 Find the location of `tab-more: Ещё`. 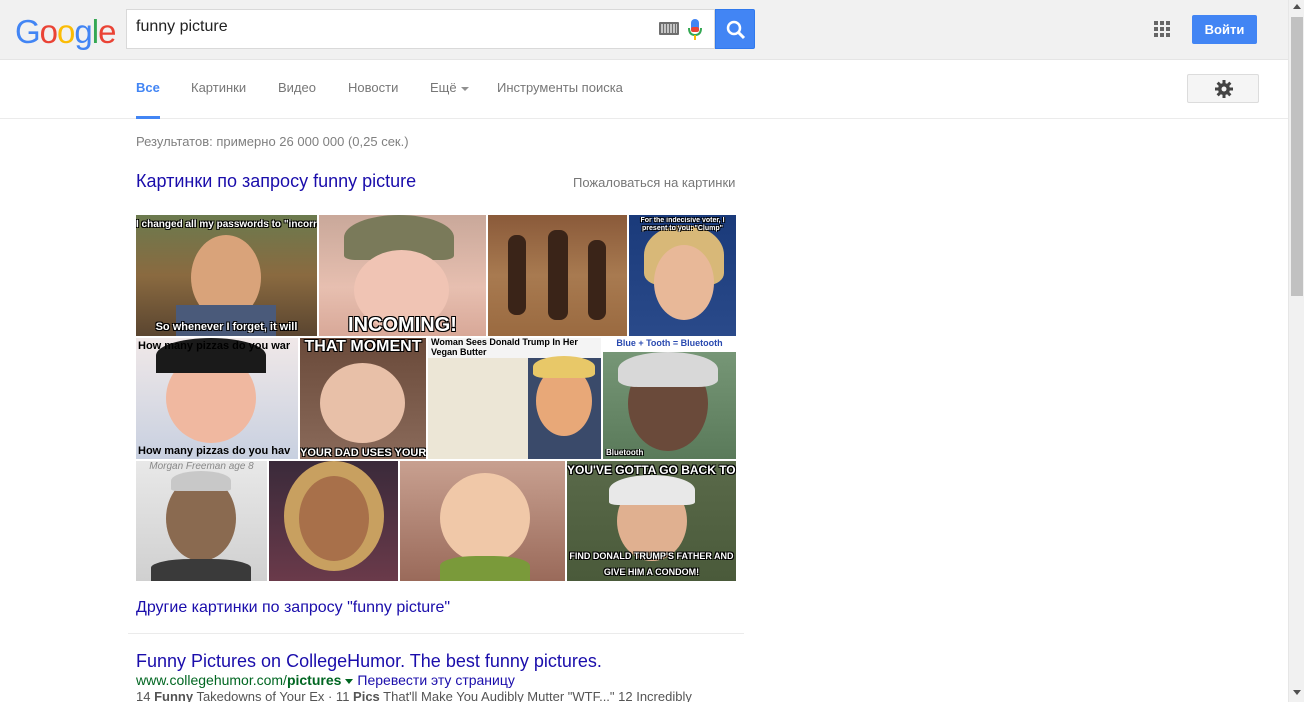

tab-more: Ещё is located at coordinates (449, 89).